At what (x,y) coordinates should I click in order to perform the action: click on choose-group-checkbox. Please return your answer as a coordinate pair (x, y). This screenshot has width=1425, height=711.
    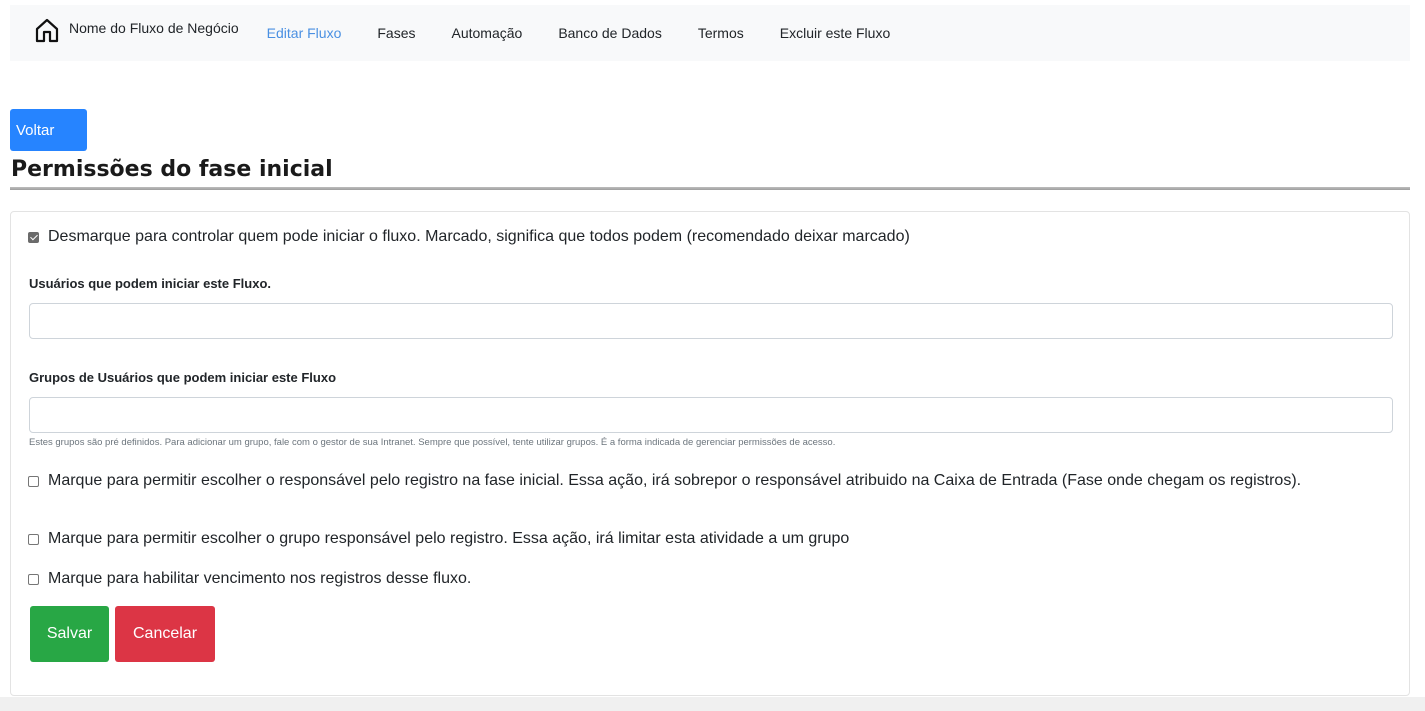
    Looking at the image, I should click on (33, 539).